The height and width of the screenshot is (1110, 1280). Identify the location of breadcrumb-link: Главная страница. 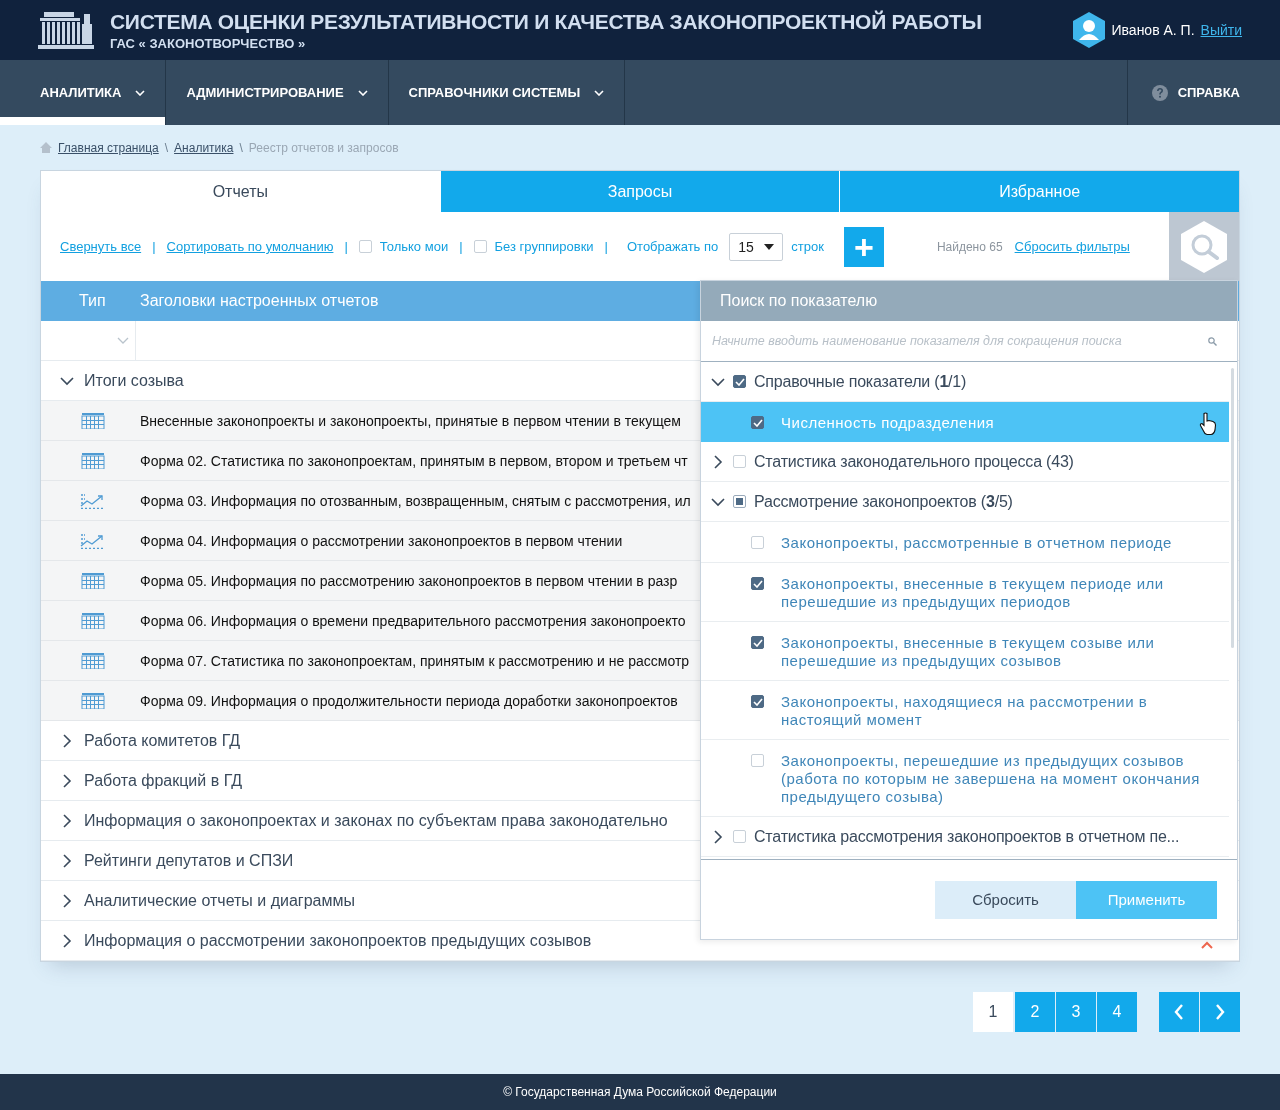
(108, 147).